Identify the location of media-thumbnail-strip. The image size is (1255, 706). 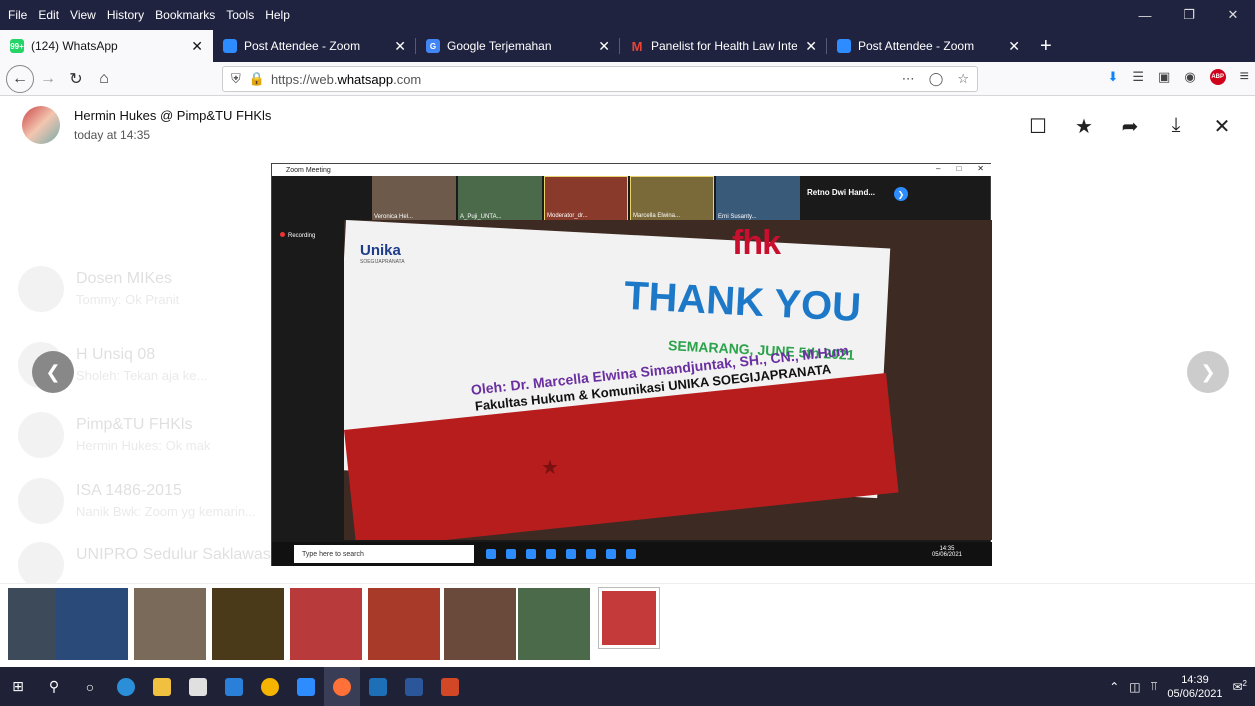
(627, 625).